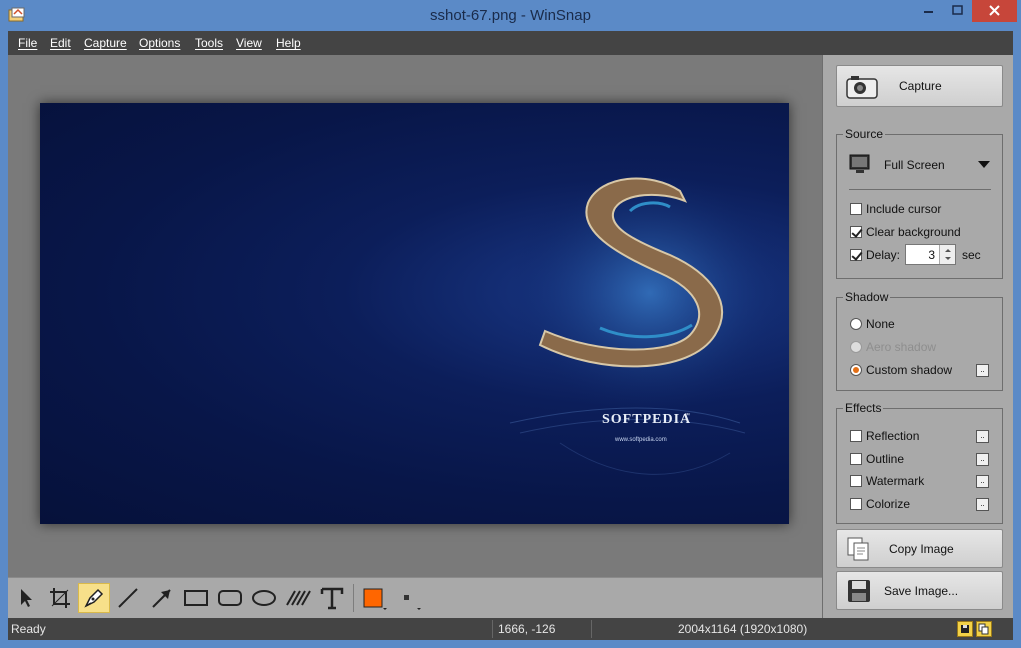  What do you see at coordinates (859, 591) in the screenshot?
I see `save-icon` at bounding box center [859, 591].